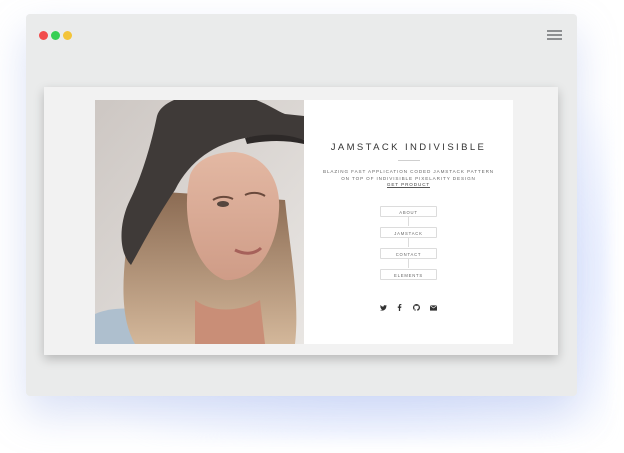 The height and width of the screenshot is (453, 624). I want to click on get-product-link: GET PRODUCT, so click(408, 185).